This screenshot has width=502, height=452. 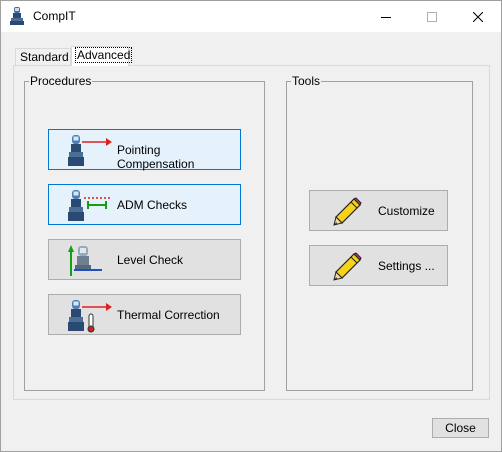 I want to click on maximize-button, so click(x=432, y=16).